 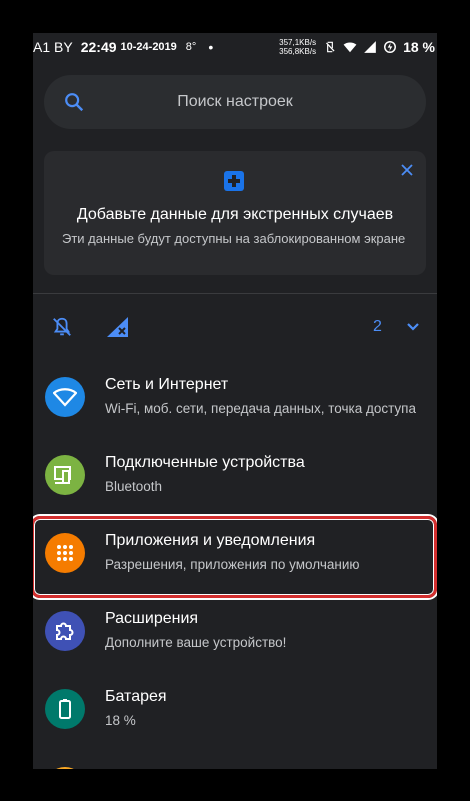 I want to click on settings-item-label: Сеть и Интернет, so click(x=167, y=384).